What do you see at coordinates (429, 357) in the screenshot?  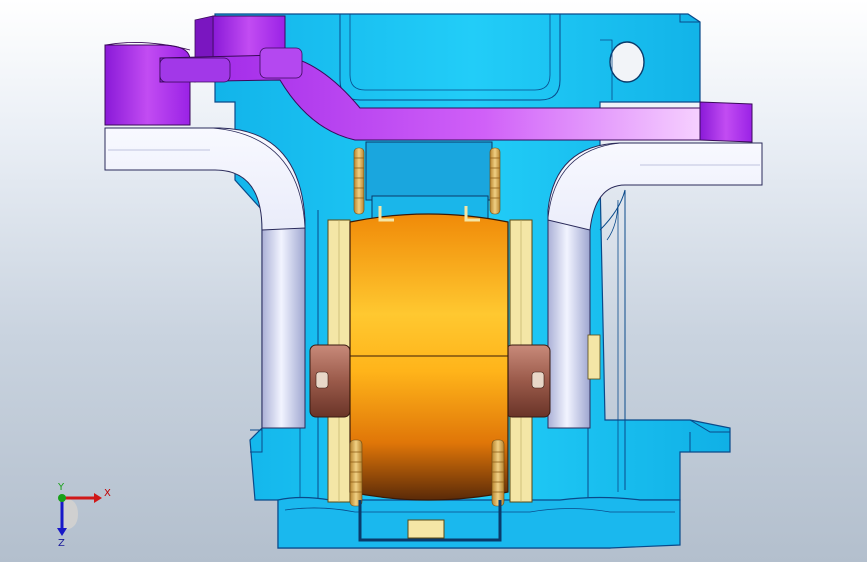 I see `rotor` at bounding box center [429, 357].